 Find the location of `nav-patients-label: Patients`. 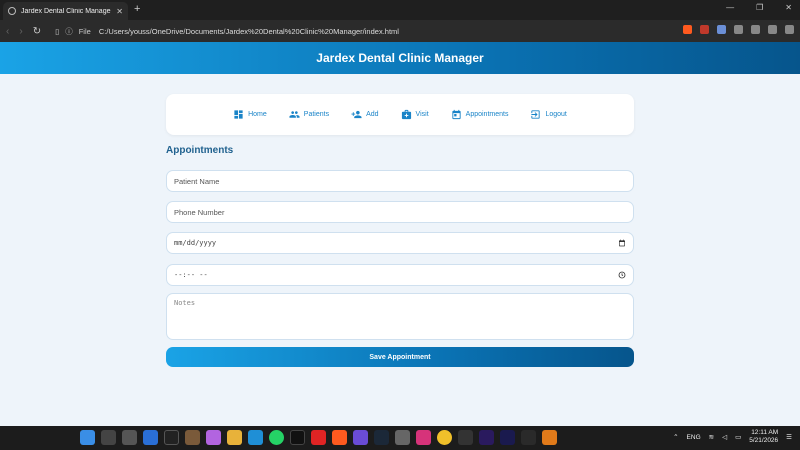

nav-patients-label: Patients is located at coordinates (316, 114).